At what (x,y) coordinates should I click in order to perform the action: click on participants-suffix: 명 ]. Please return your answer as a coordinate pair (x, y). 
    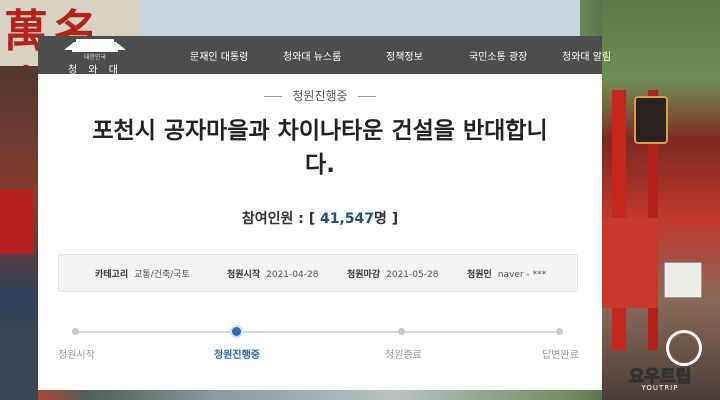
    Looking at the image, I should click on (386, 219).